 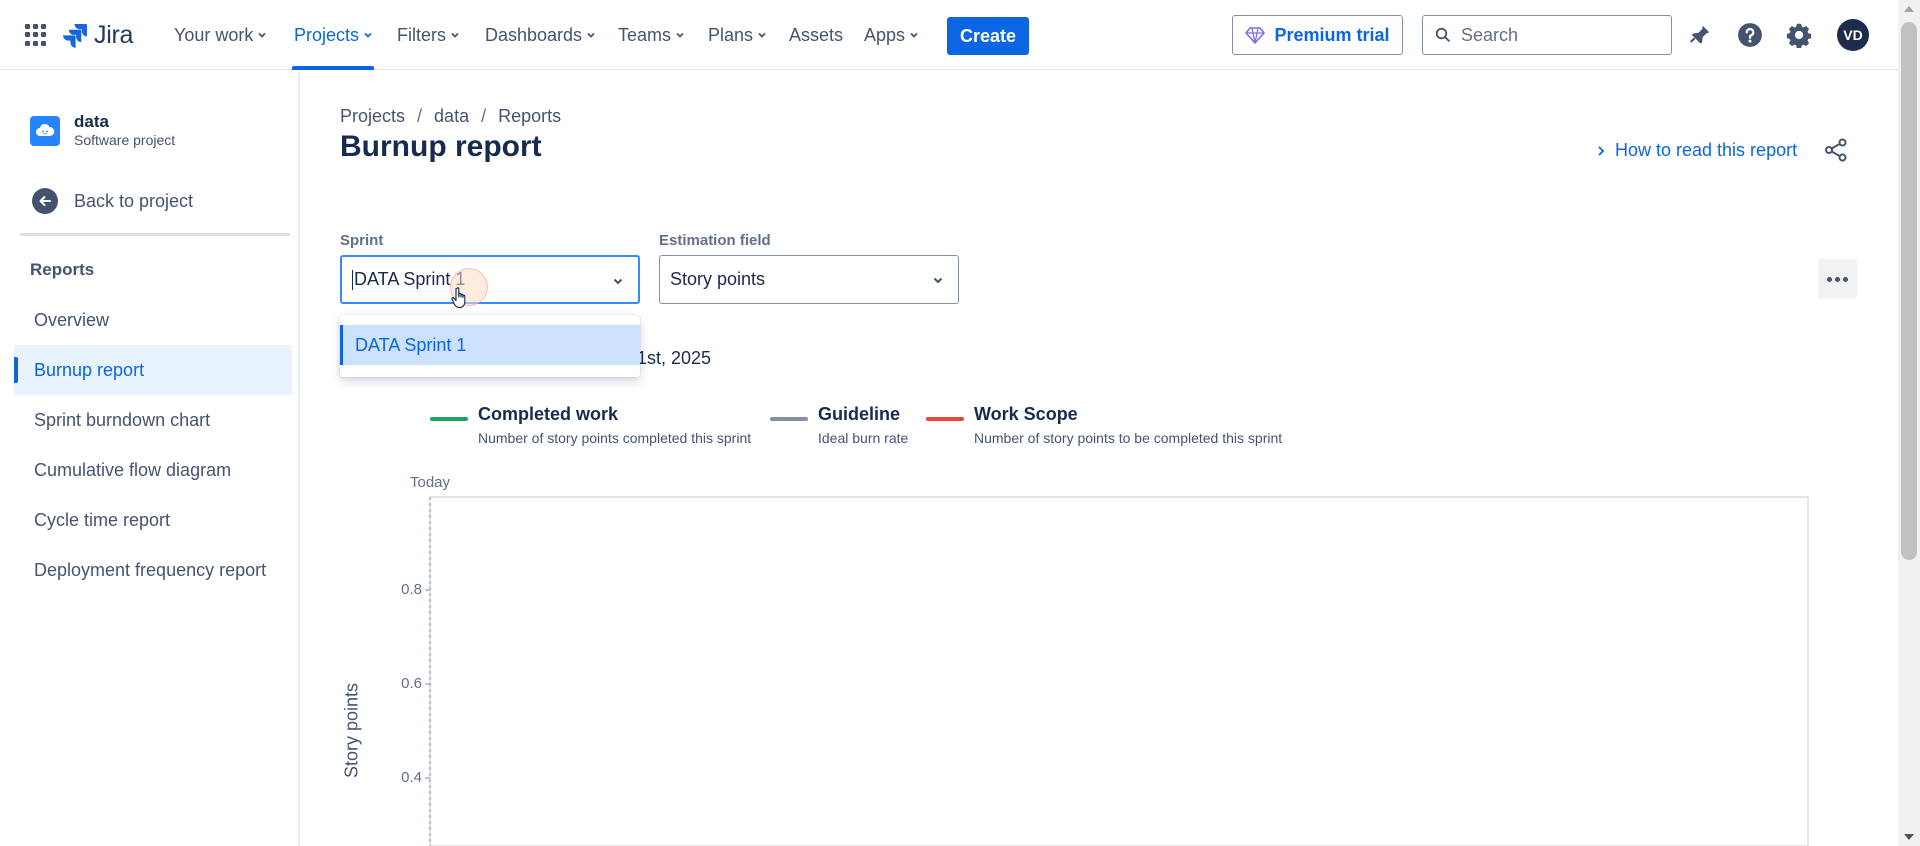 I want to click on jira-logo-text: Jira, so click(x=114, y=34).